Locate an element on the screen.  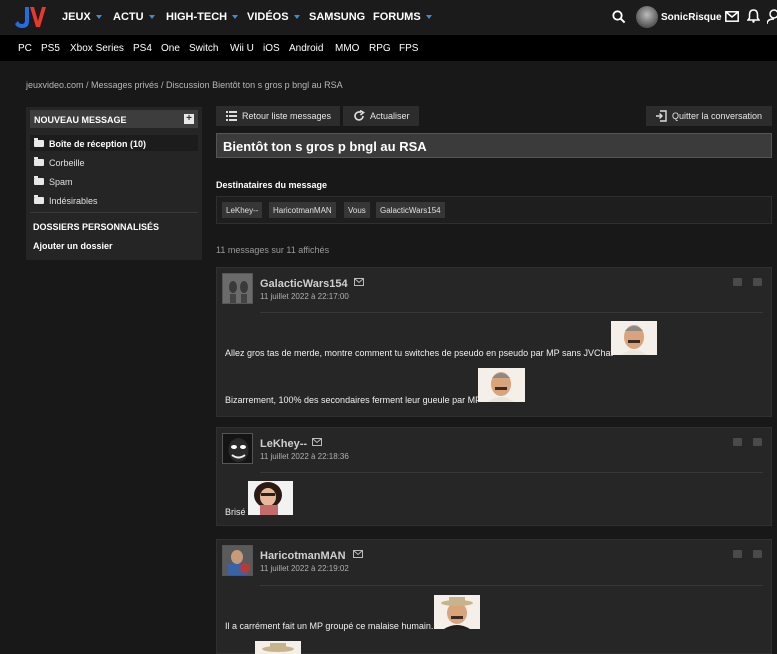
message-author: GalacticWars154 is located at coordinates (304, 284).